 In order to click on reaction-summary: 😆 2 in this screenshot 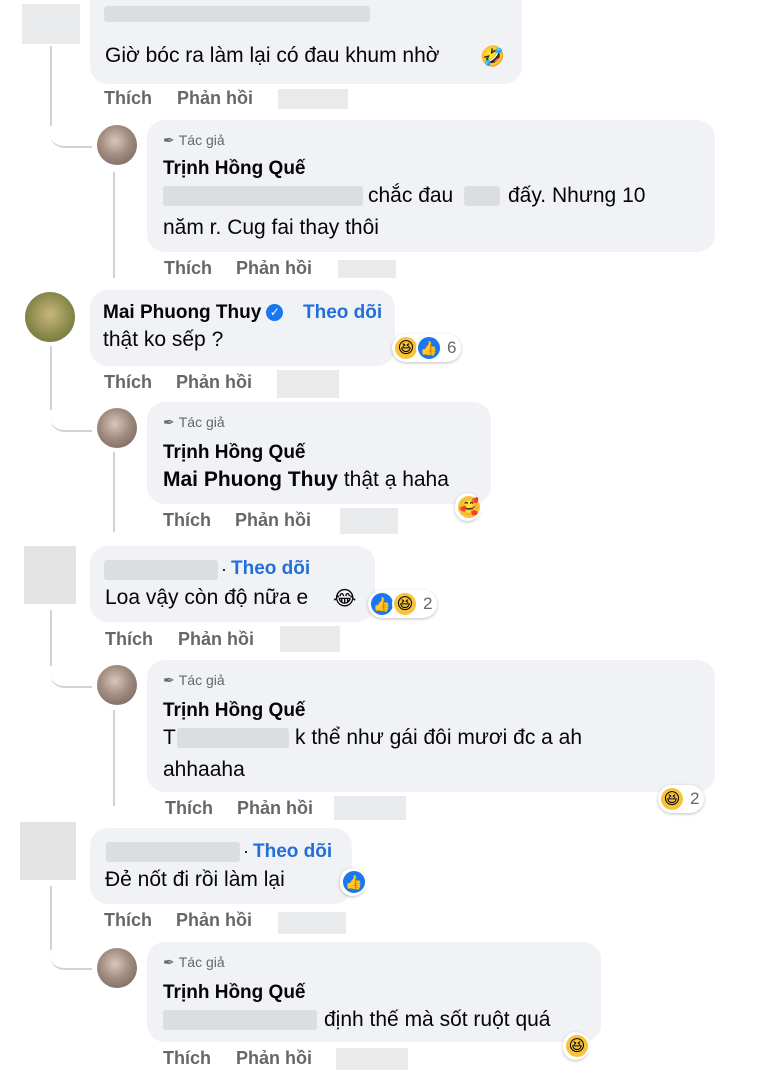, I will do `click(681, 799)`.